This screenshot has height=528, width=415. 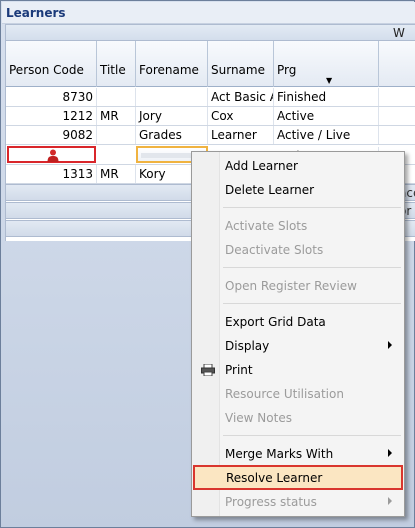 What do you see at coordinates (210, 32) in the screenshot?
I see `group-header-band: W` at bounding box center [210, 32].